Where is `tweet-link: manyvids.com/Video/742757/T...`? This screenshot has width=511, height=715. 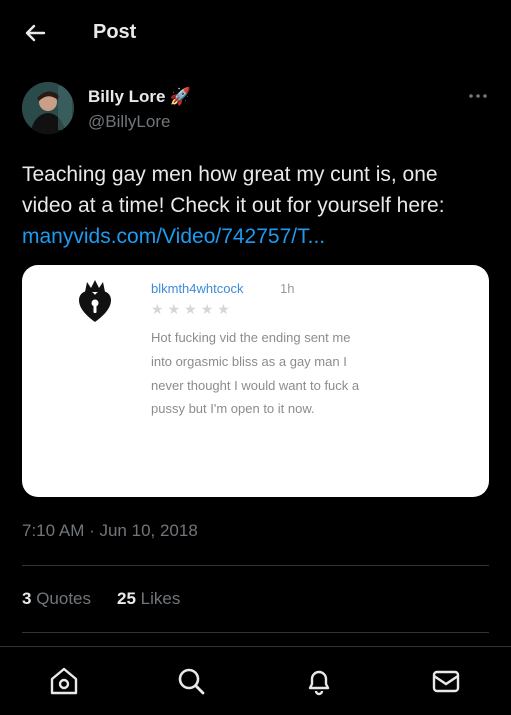
tweet-link: manyvids.com/Video/742757/T... is located at coordinates (173, 236).